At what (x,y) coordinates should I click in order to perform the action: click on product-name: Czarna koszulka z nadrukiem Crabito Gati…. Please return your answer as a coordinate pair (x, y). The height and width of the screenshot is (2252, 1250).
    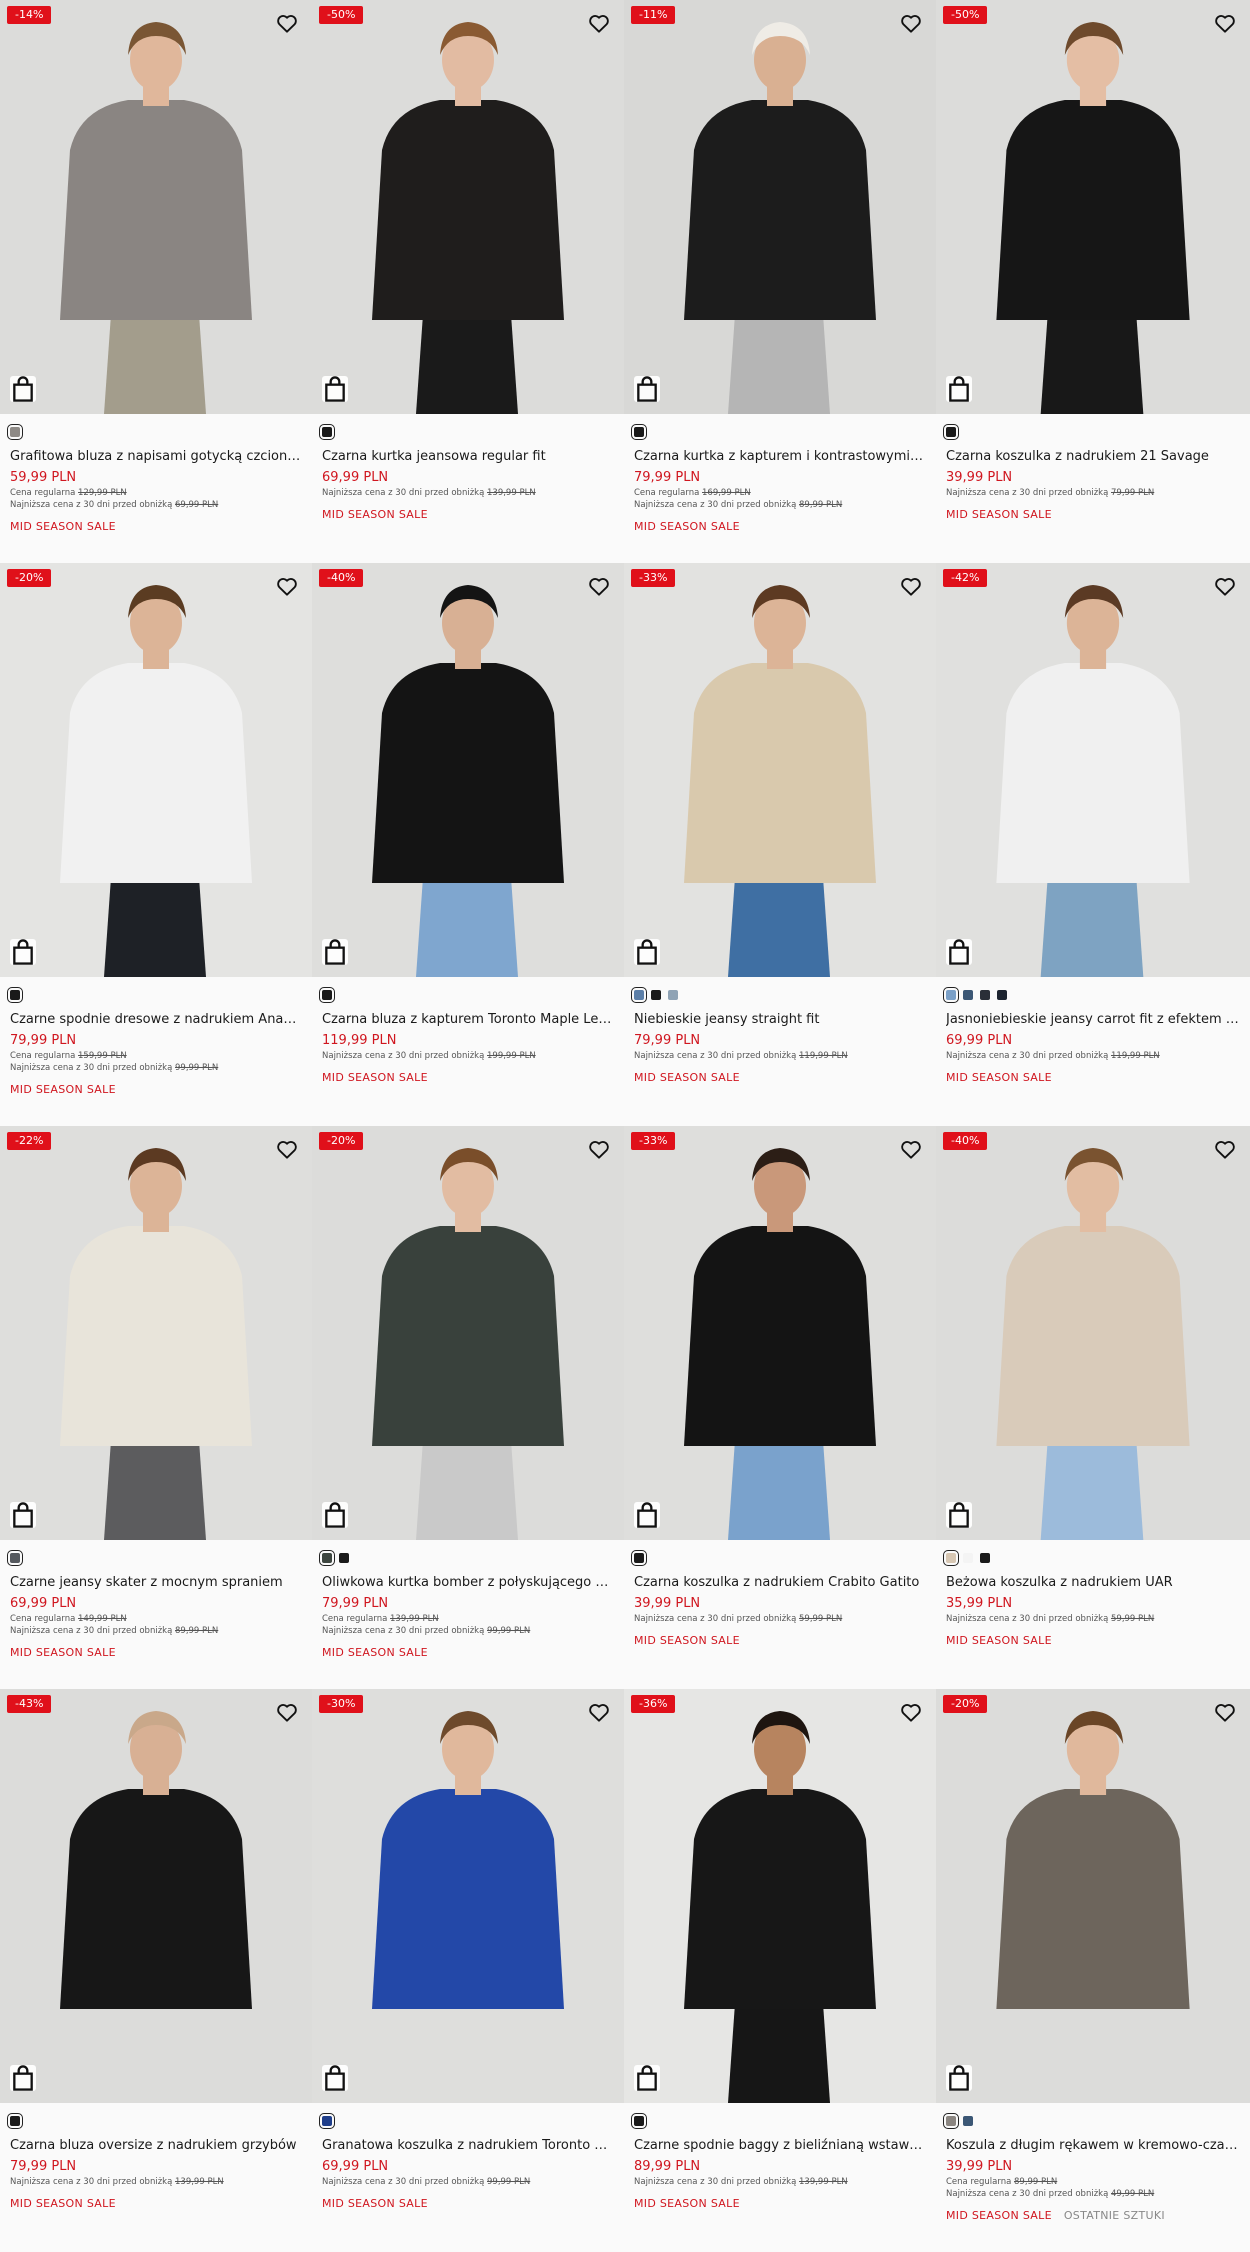
    Looking at the image, I should click on (780, 1583).